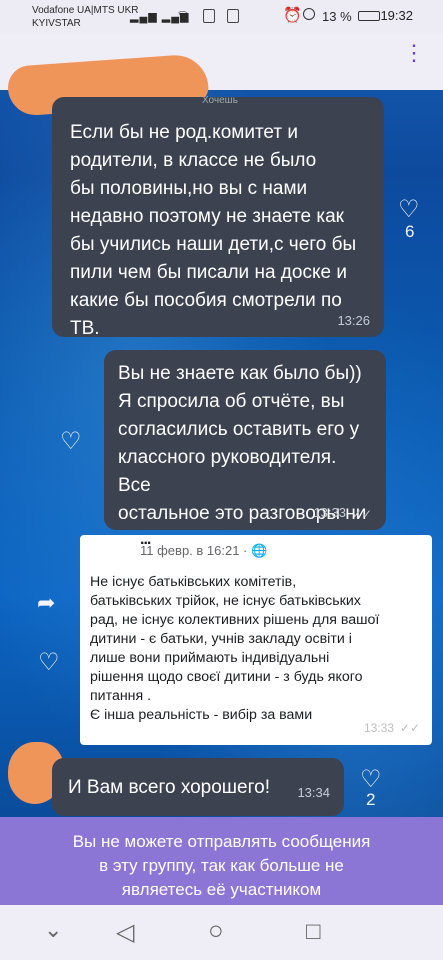  What do you see at coordinates (46, 603) in the screenshot?
I see `share-icon: ➦` at bounding box center [46, 603].